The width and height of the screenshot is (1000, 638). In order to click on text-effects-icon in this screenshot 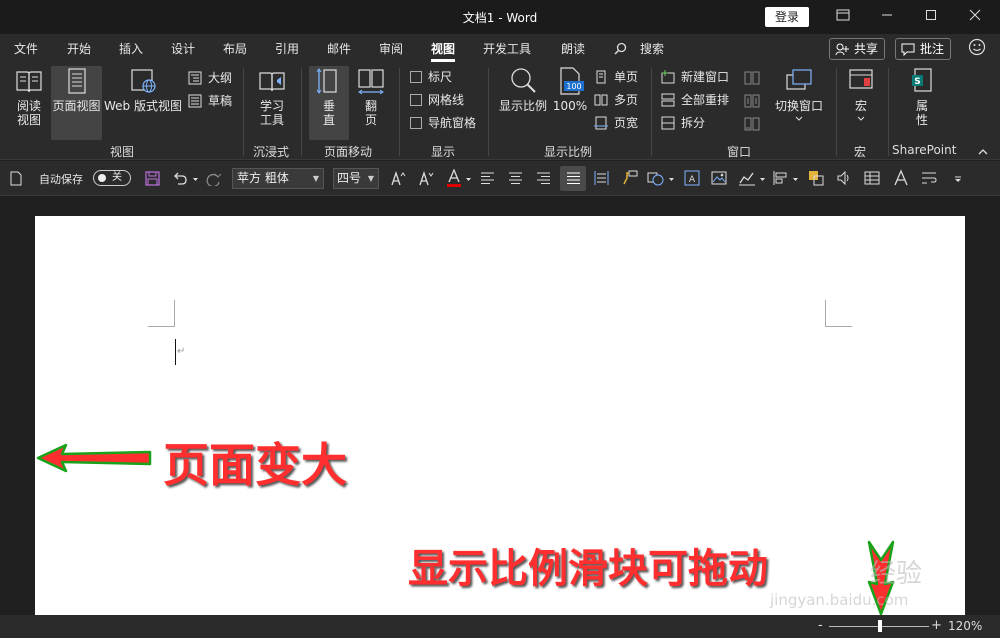, I will do `click(901, 178)`.